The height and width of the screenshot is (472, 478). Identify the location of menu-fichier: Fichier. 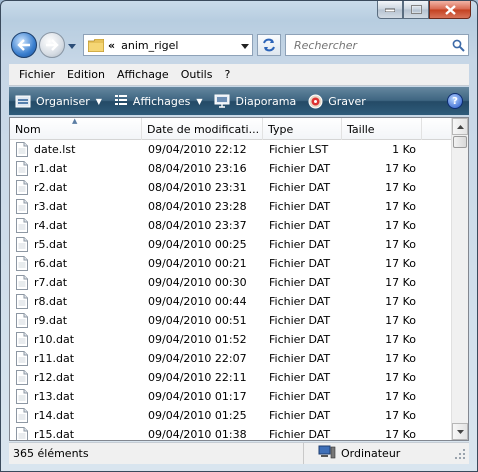
(37, 74).